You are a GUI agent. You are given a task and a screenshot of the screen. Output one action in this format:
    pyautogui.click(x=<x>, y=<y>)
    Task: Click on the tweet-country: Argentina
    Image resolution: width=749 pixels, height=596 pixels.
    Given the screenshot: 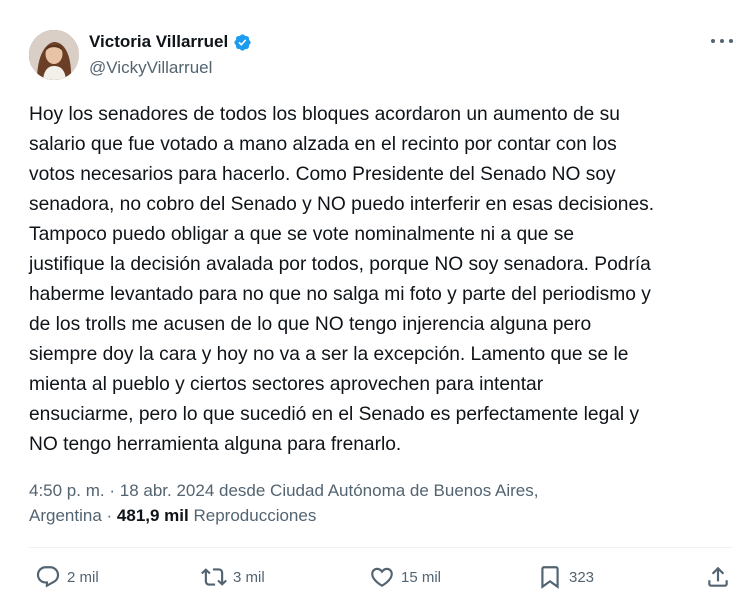 What is the action you would take?
    pyautogui.click(x=65, y=515)
    